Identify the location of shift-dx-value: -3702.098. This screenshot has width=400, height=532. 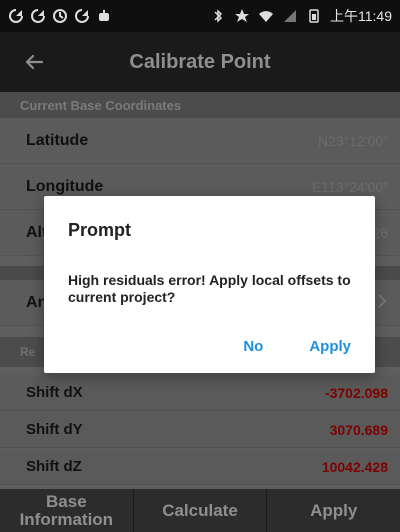
(356, 392).